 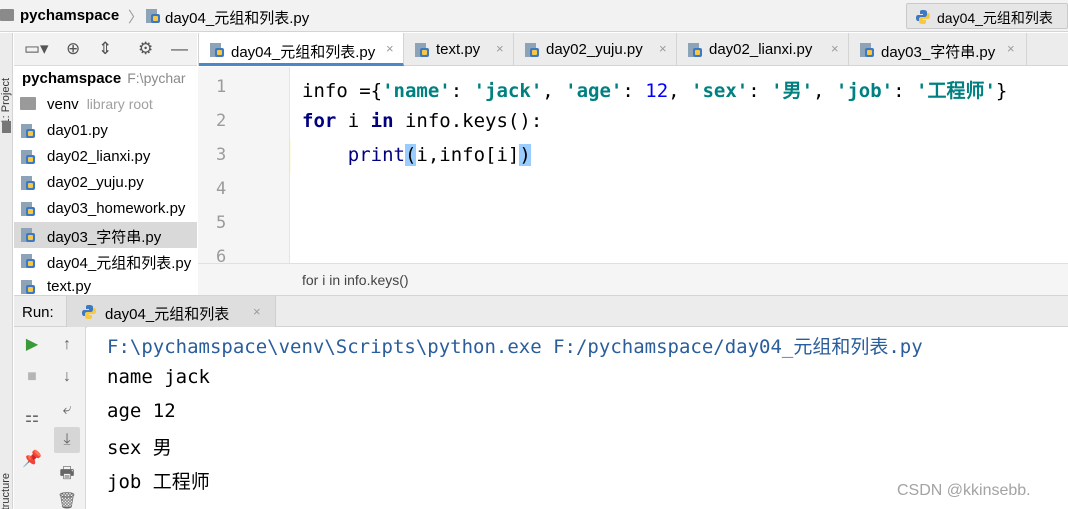 What do you see at coordinates (72, 78) in the screenshot?
I see `tree-root-name: pychamspace` at bounding box center [72, 78].